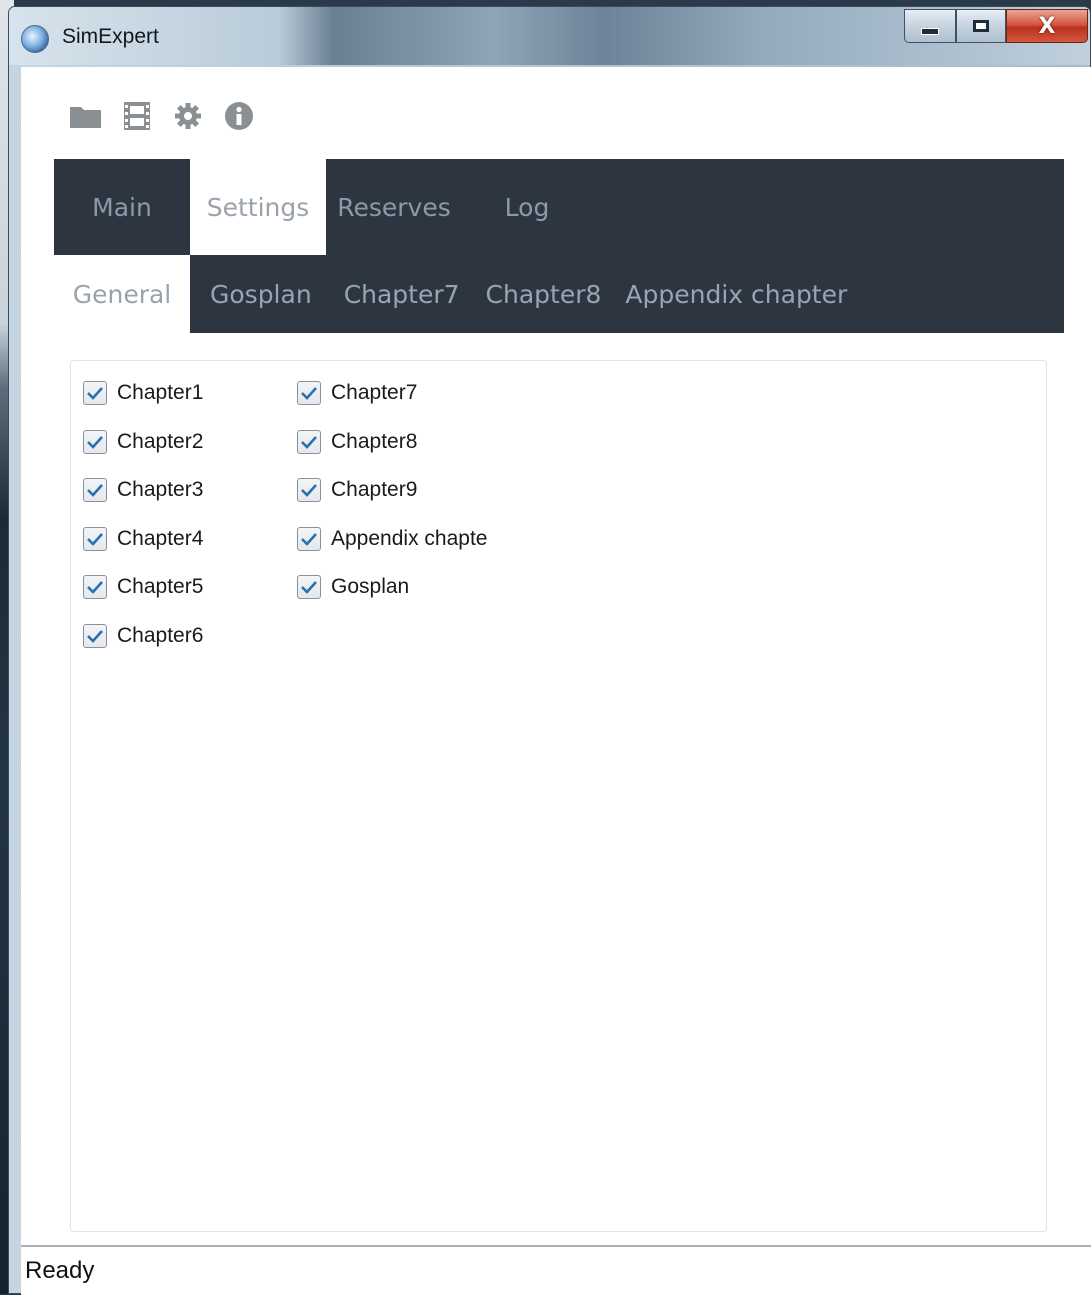  I want to click on subtab-chapter7: Chapter7, so click(398, 294).